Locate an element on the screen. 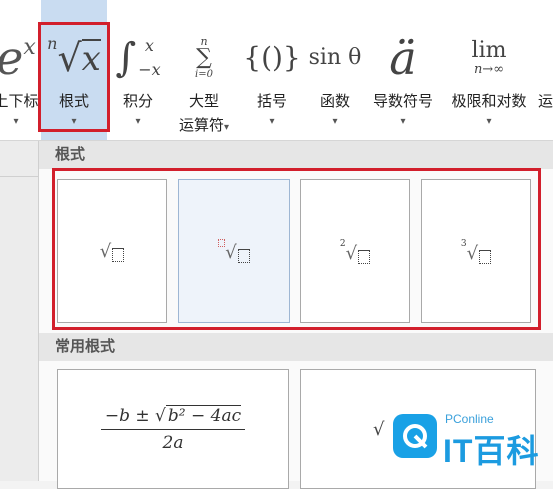 The width and height of the screenshot is (553, 489). integral-button: ∫ x −x 积分 ▾ is located at coordinates (138, 70).